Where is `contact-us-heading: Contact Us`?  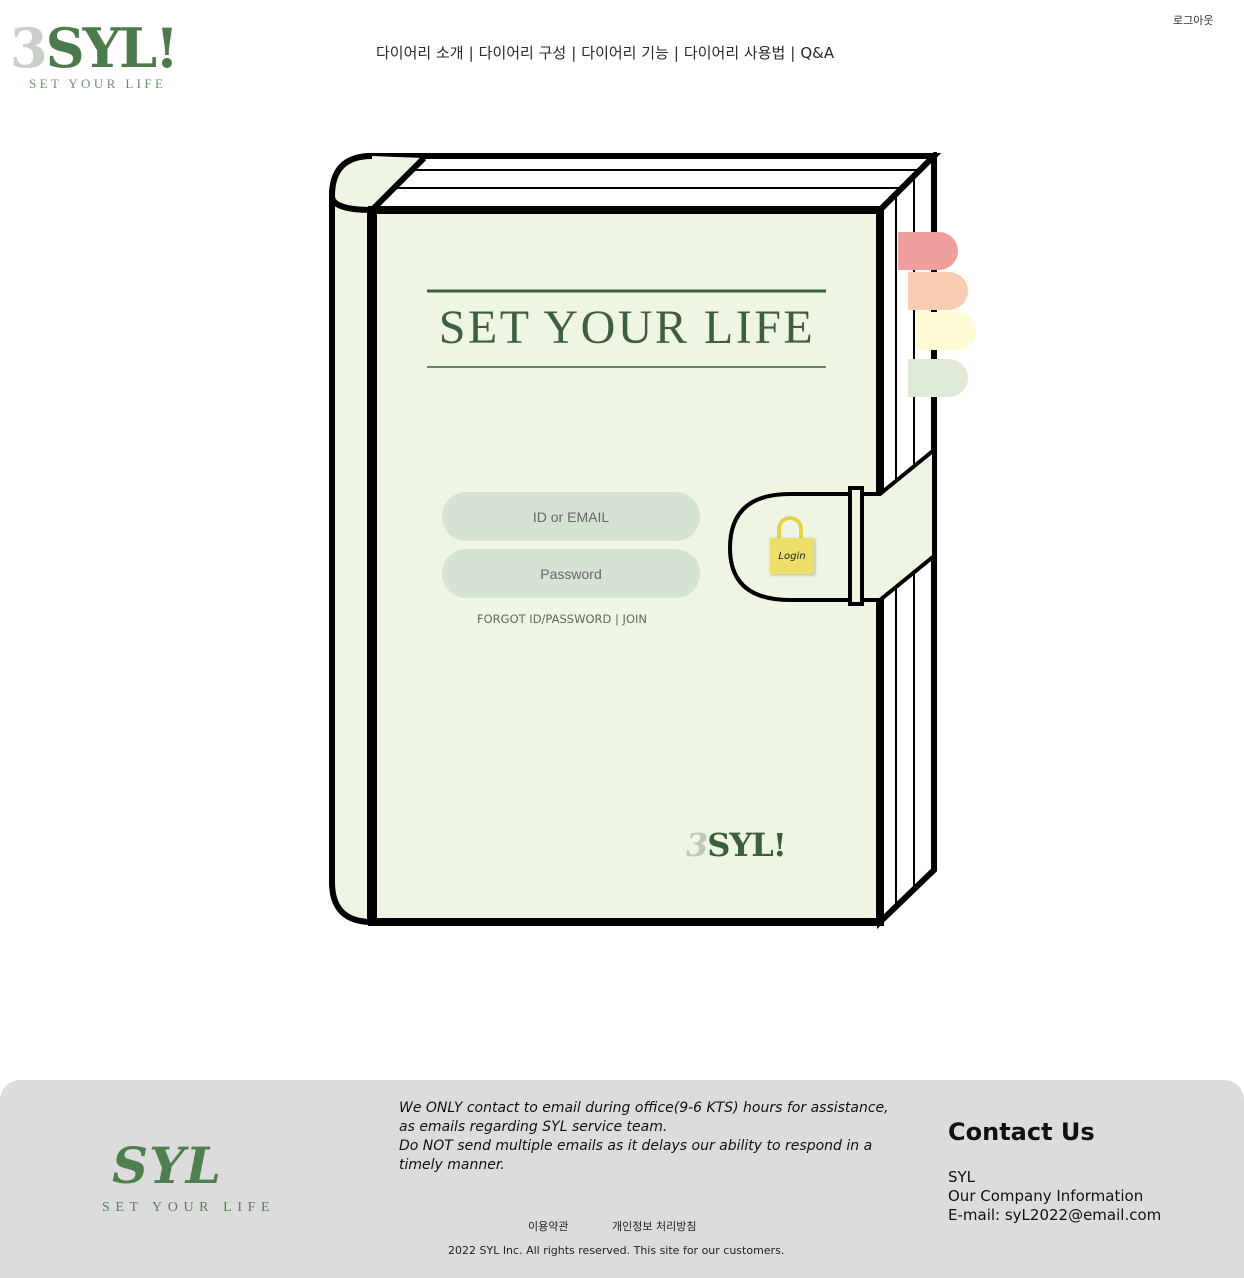
contact-us-heading: Contact Us is located at coordinates (1021, 1132).